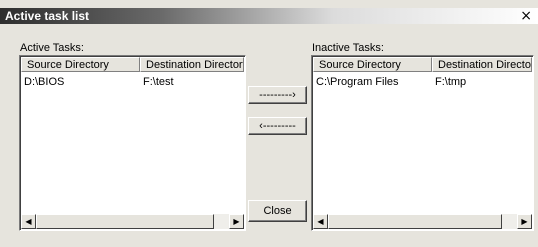  I want to click on inactive-col-destination-directory: Destination Directory, so click(482, 64).